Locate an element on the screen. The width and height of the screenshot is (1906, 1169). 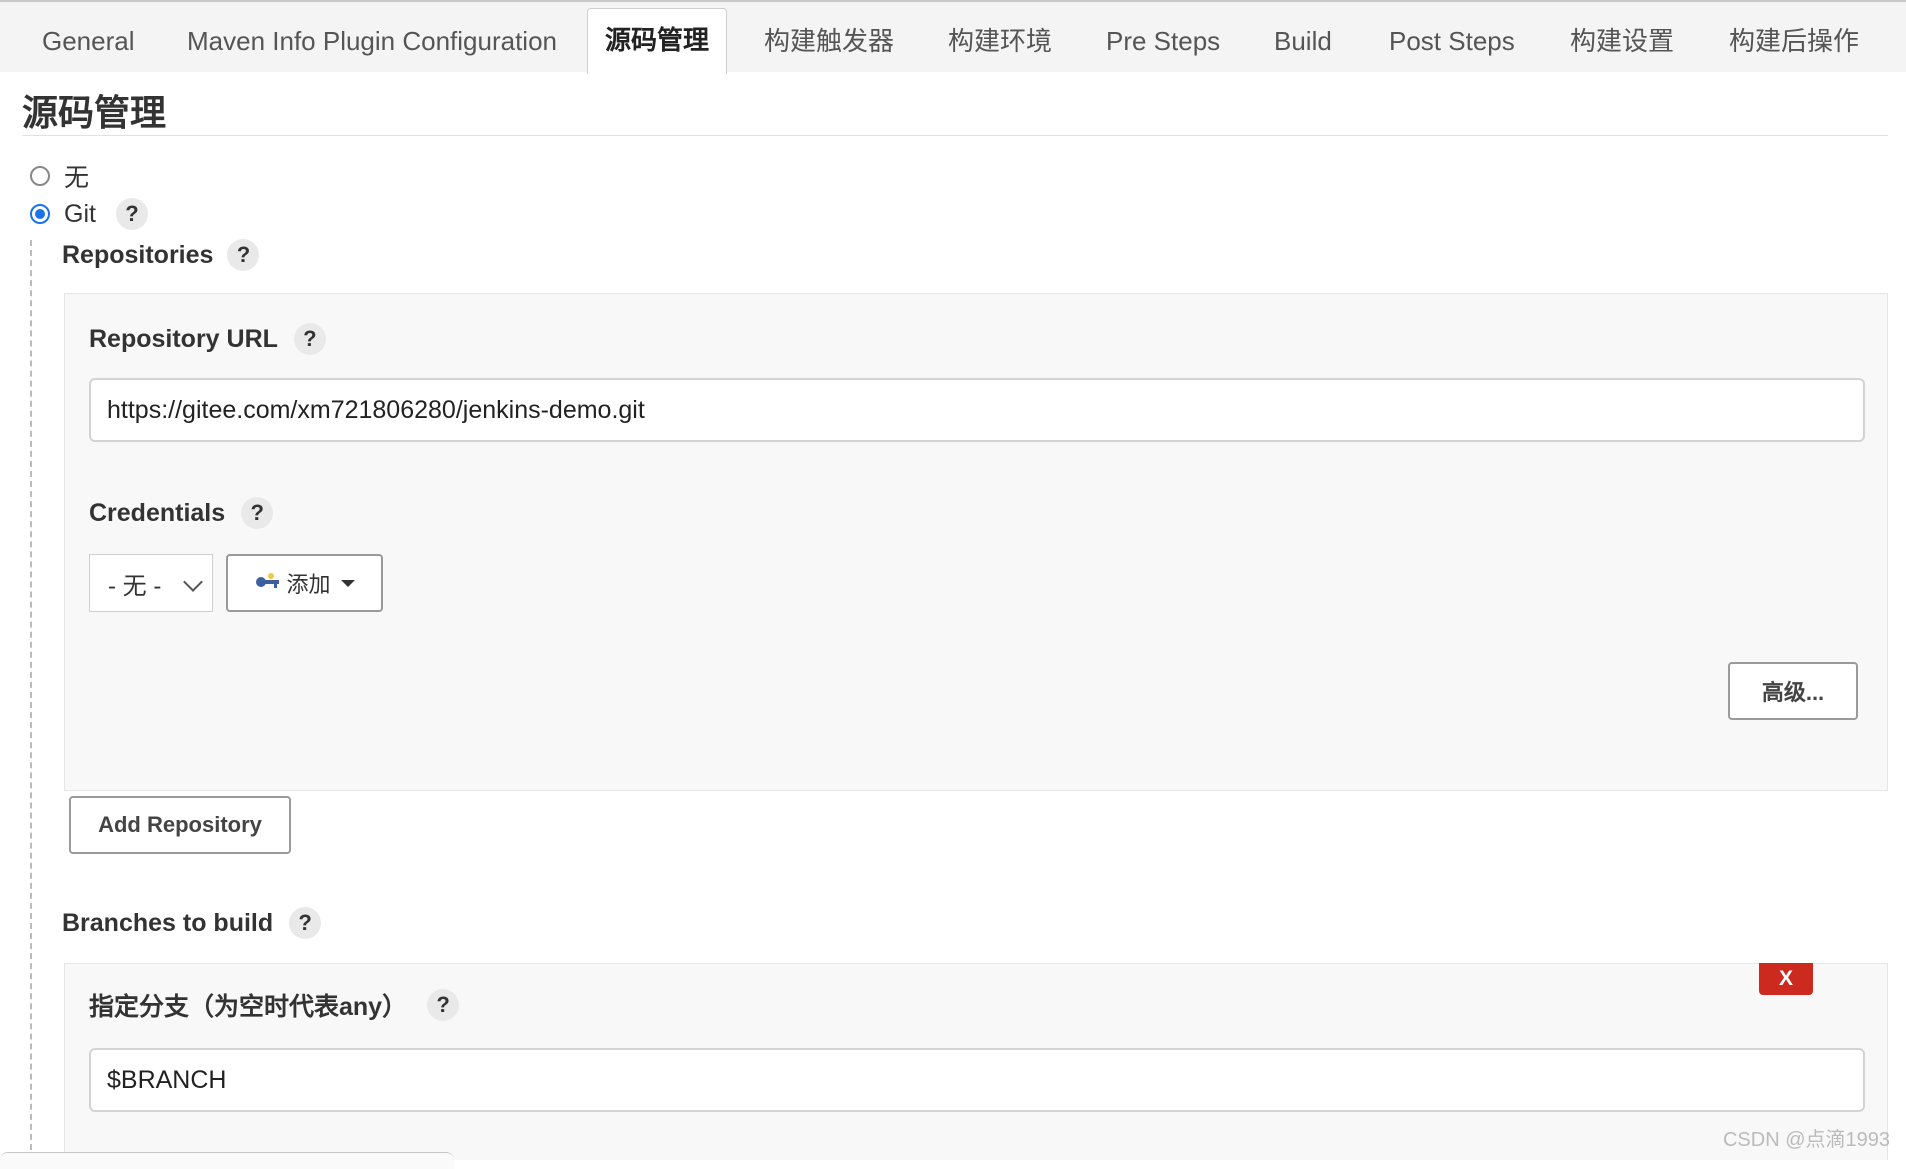
scm-option-git: Git ? is located at coordinates (89, 214).